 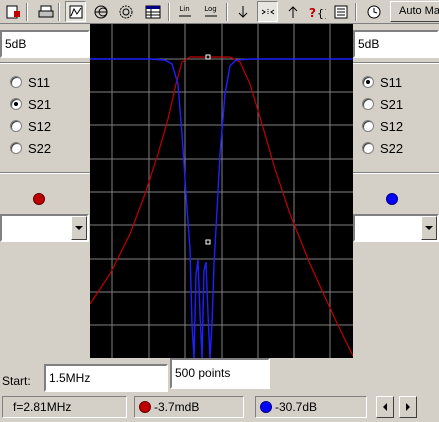 I want to click on red-trace-color-icon, so click(x=39, y=199).